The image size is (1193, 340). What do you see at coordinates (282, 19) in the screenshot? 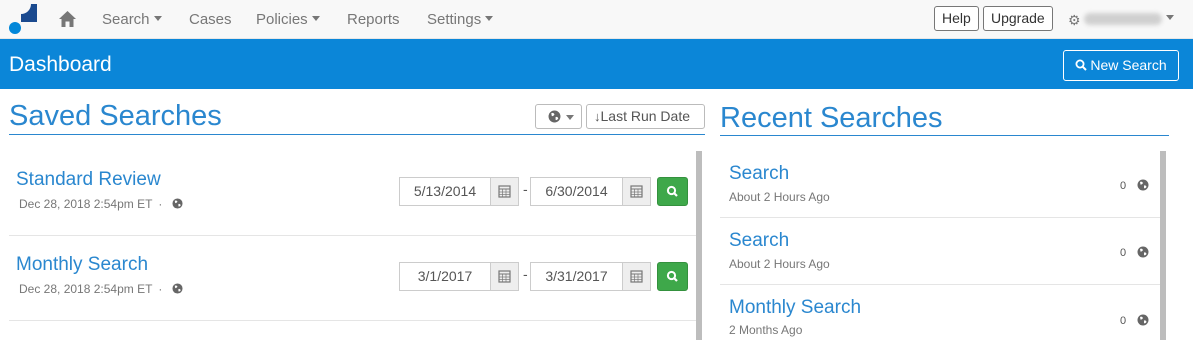
I see `nav-policies-label: Policies` at bounding box center [282, 19].